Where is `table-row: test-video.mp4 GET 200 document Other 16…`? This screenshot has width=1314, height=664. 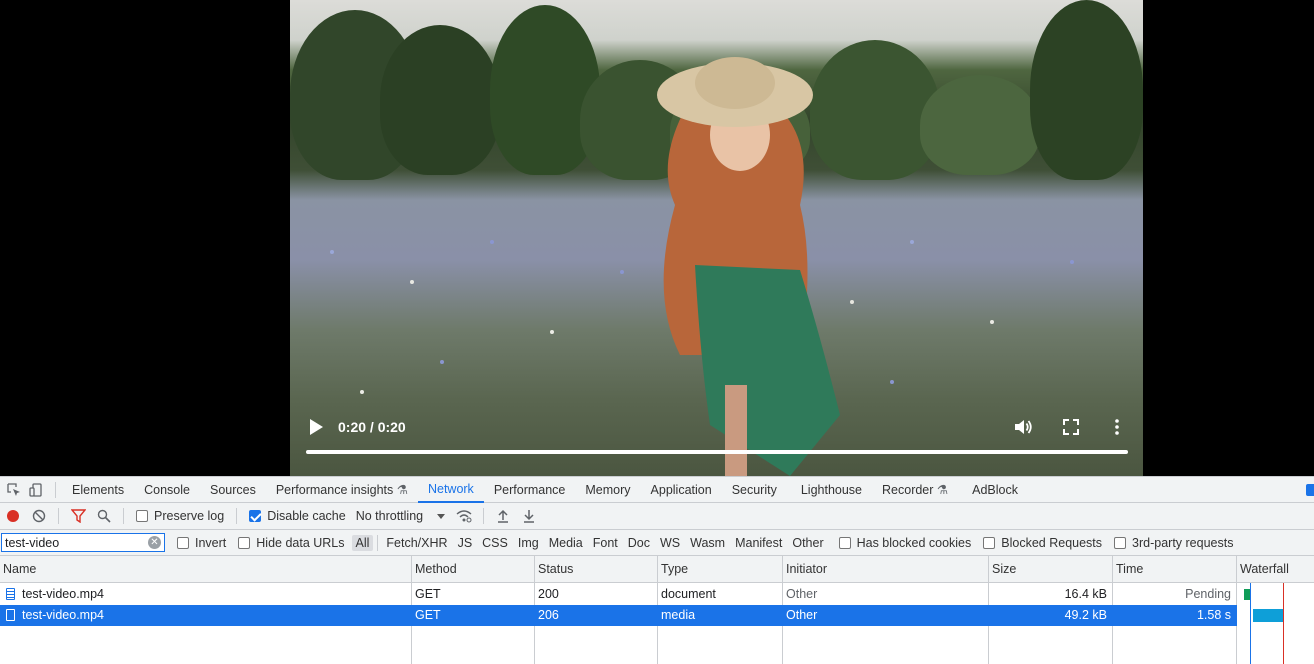
table-row: test-video.mp4 GET 200 document Other 16… is located at coordinates (657, 594).